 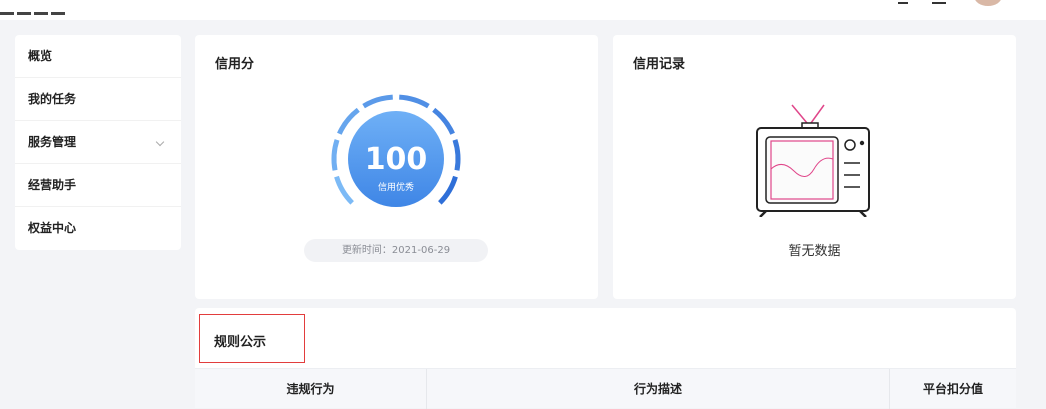 I want to click on sidebar-item-my-tasks: 我的任务, so click(x=98, y=99).